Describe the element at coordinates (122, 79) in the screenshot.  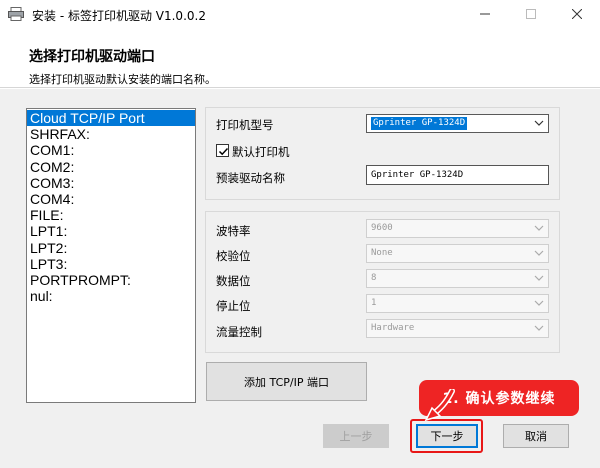
I see `page-subtitle: 选择打印机驱动默认安装的端口名称。` at that location.